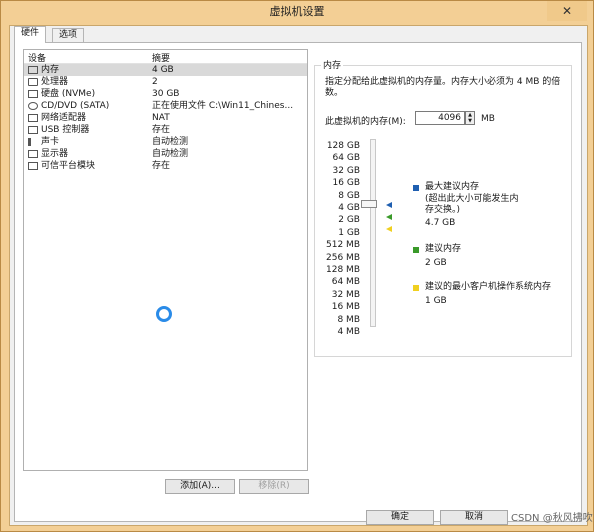 The image size is (594, 532). I want to click on min-legend-swatch, so click(416, 288).